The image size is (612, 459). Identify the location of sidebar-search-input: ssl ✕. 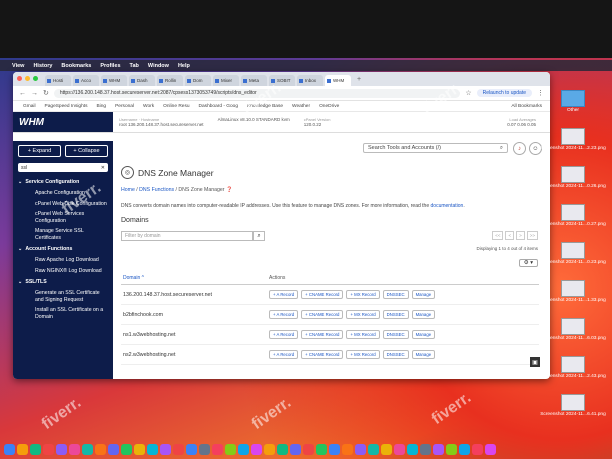
(63, 167).